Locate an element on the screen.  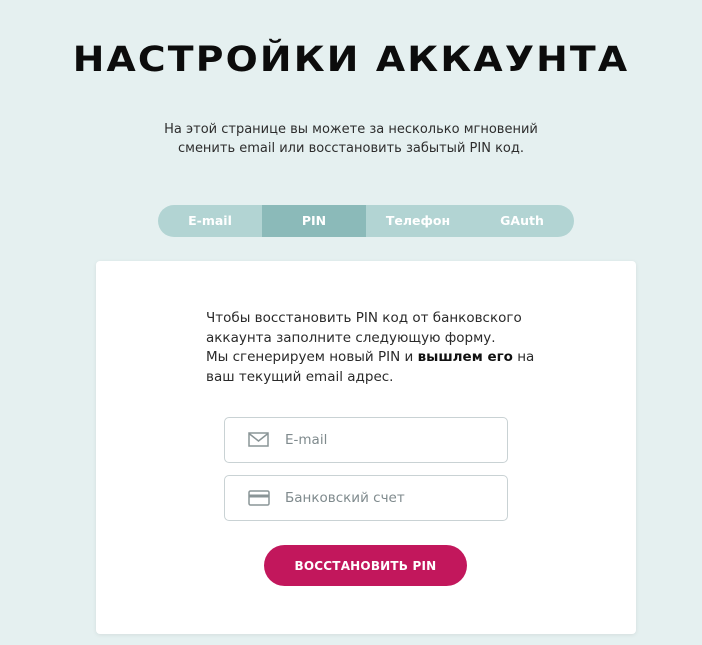
description-pre: Мы сгенерируем новый PIN и is located at coordinates (312, 357).